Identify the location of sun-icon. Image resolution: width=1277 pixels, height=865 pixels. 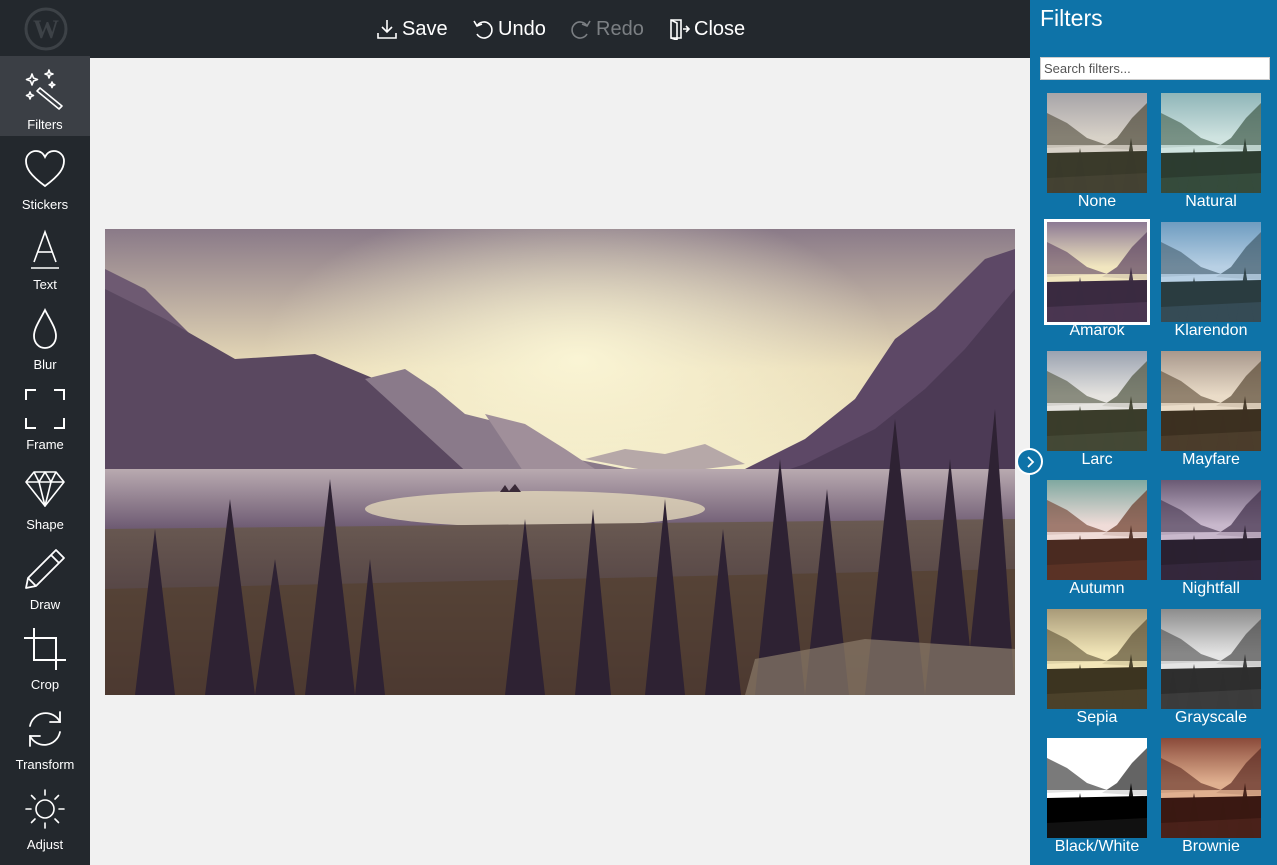
(45, 809).